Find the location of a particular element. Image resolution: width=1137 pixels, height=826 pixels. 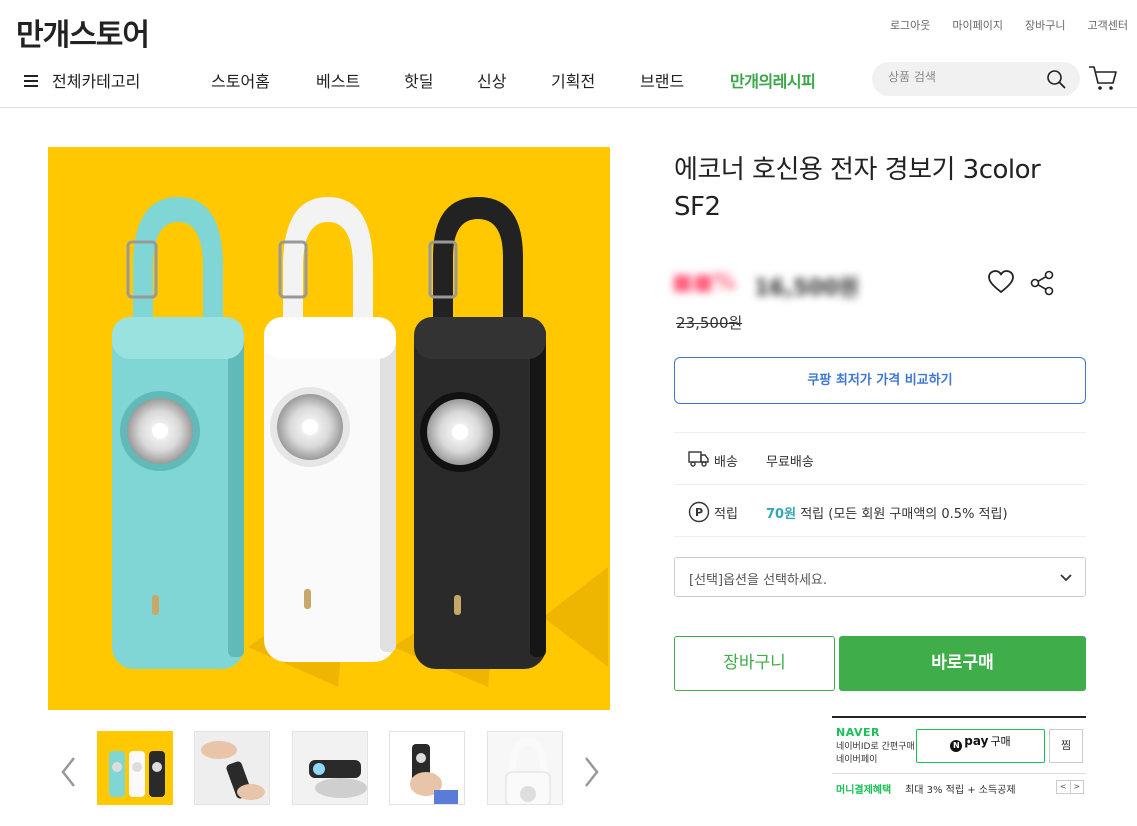

benefit-next-button: > is located at coordinates (1077, 787).